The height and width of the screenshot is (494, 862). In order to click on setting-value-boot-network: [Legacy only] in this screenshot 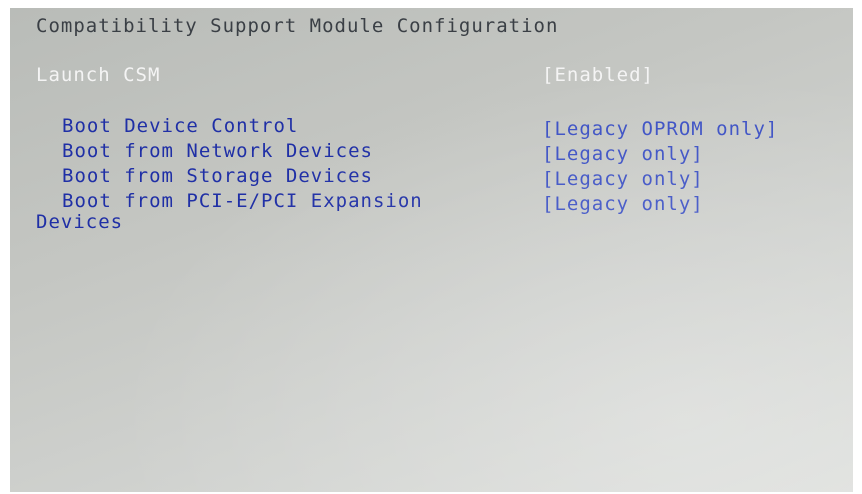, I will do `click(623, 154)`.